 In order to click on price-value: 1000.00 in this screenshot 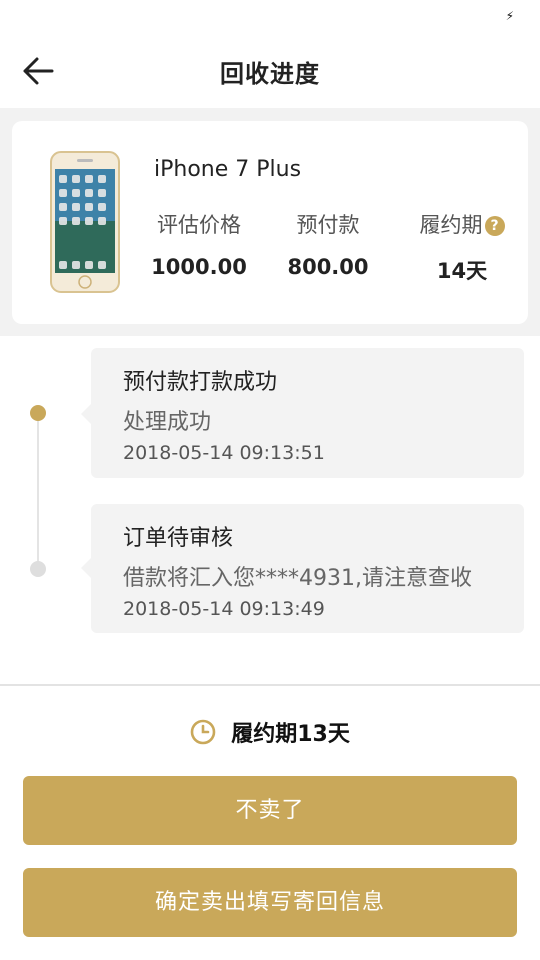, I will do `click(199, 267)`.